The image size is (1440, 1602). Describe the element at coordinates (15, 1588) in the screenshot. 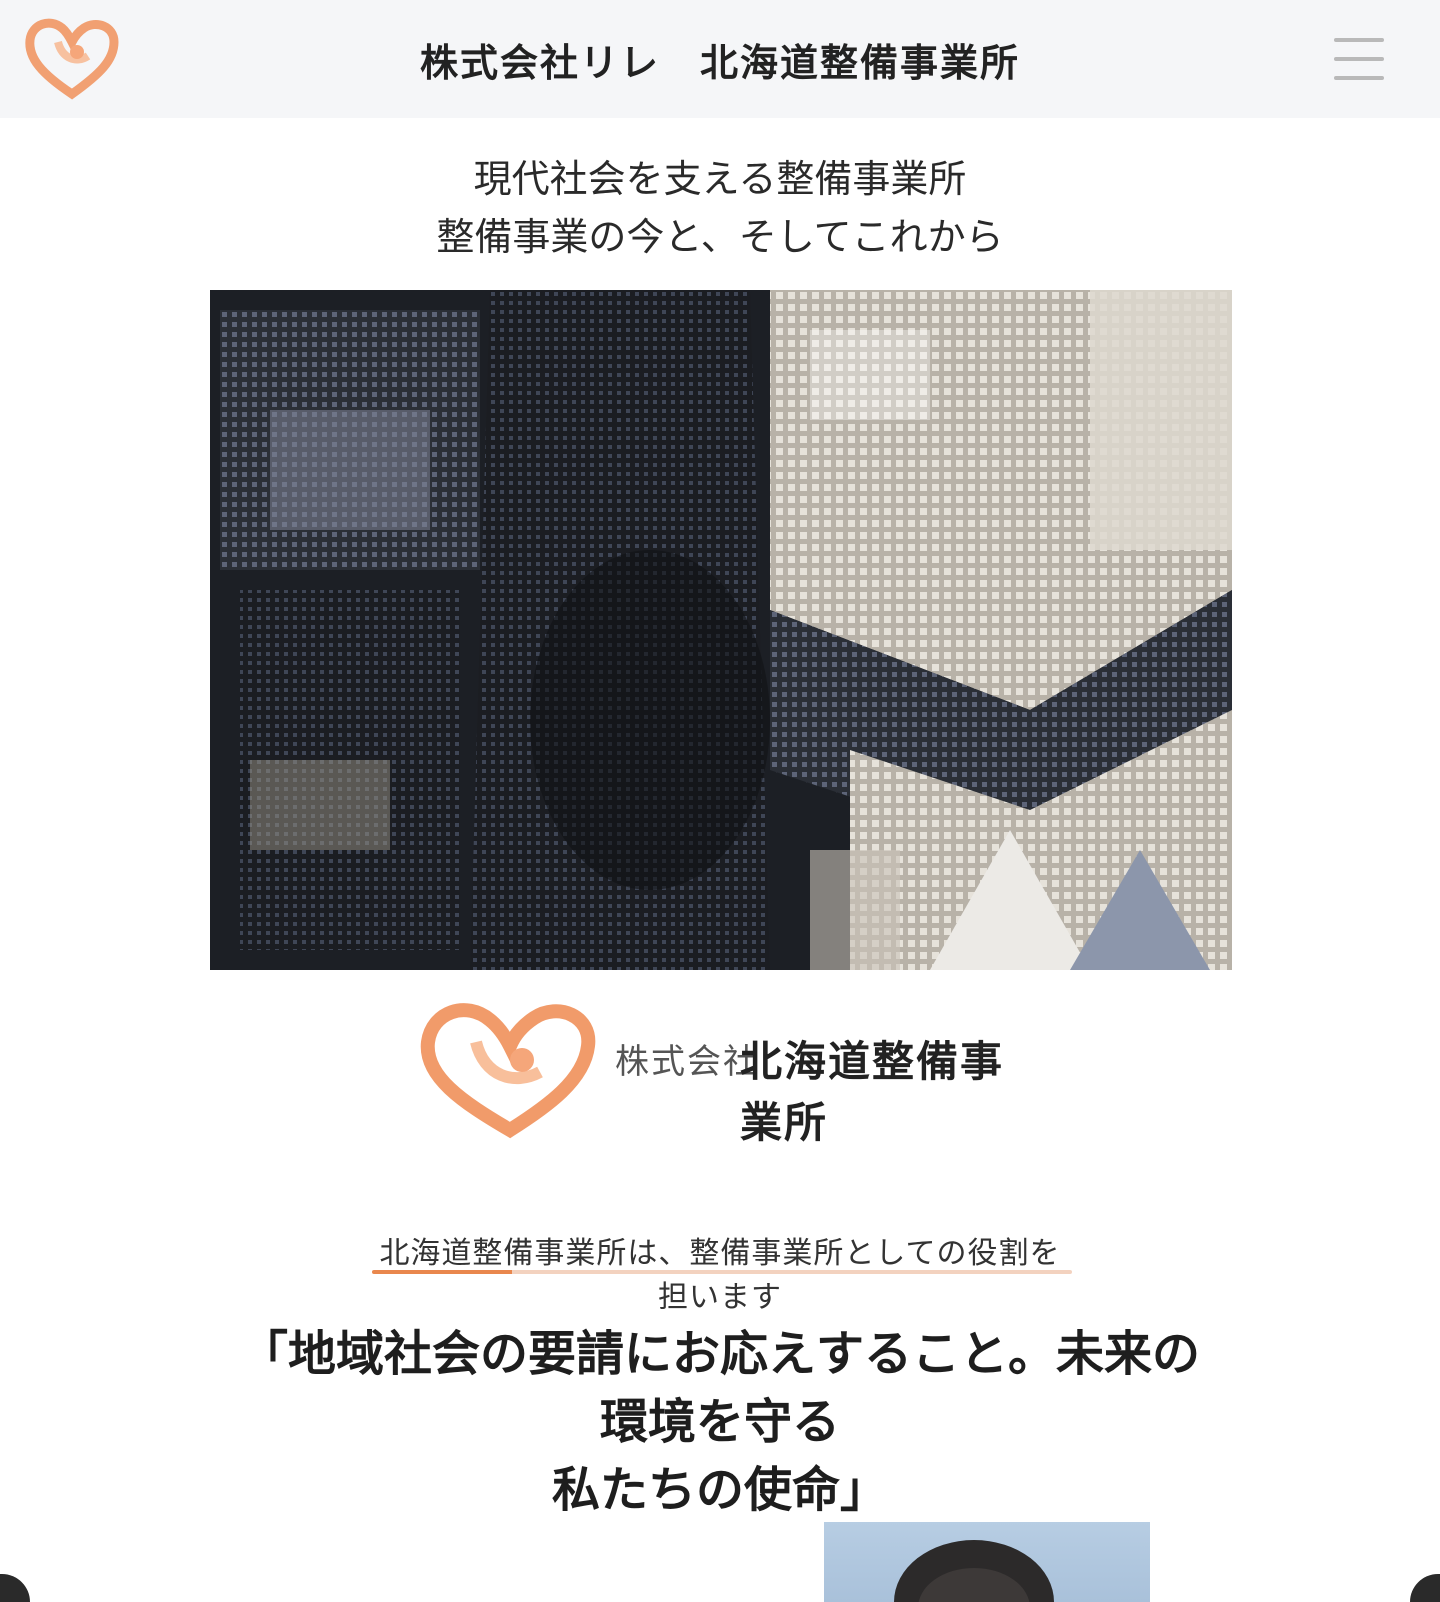

I see `corner-decoration-left` at that location.